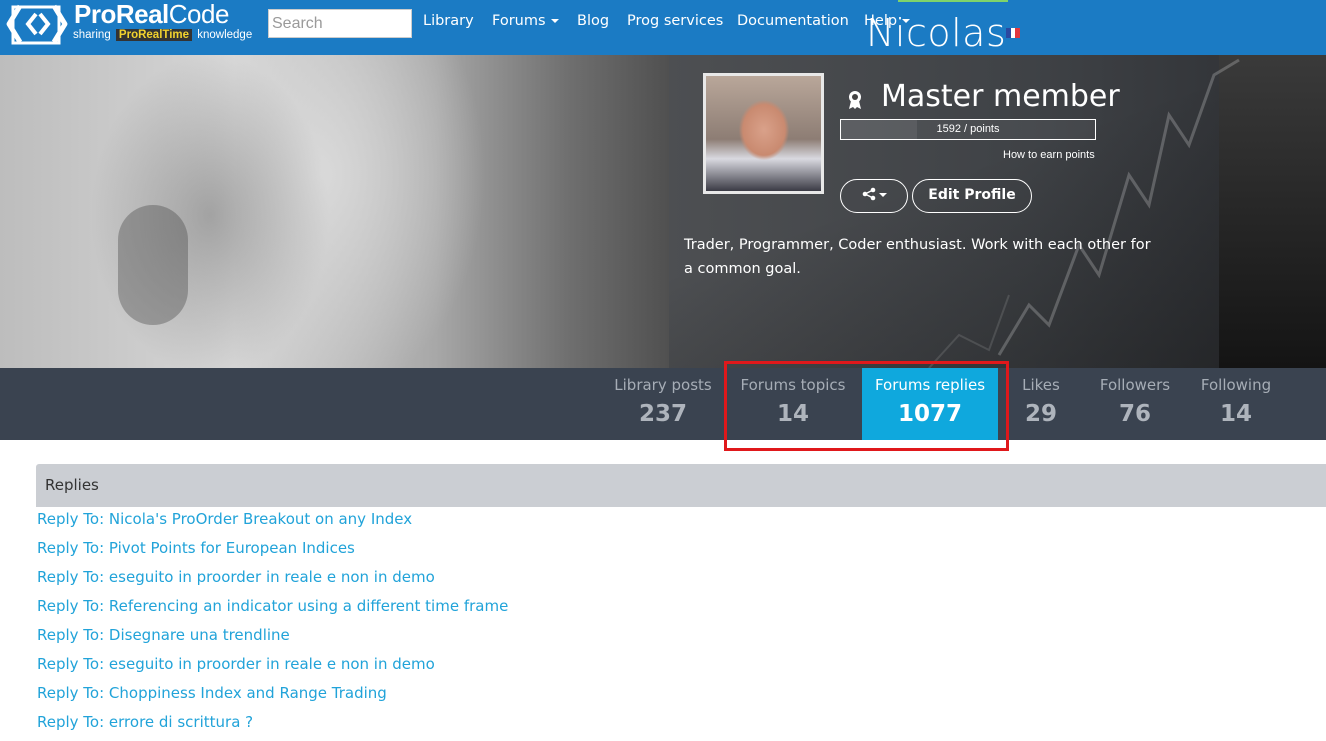  I want to click on points-text: 1592 / points, so click(968, 129).